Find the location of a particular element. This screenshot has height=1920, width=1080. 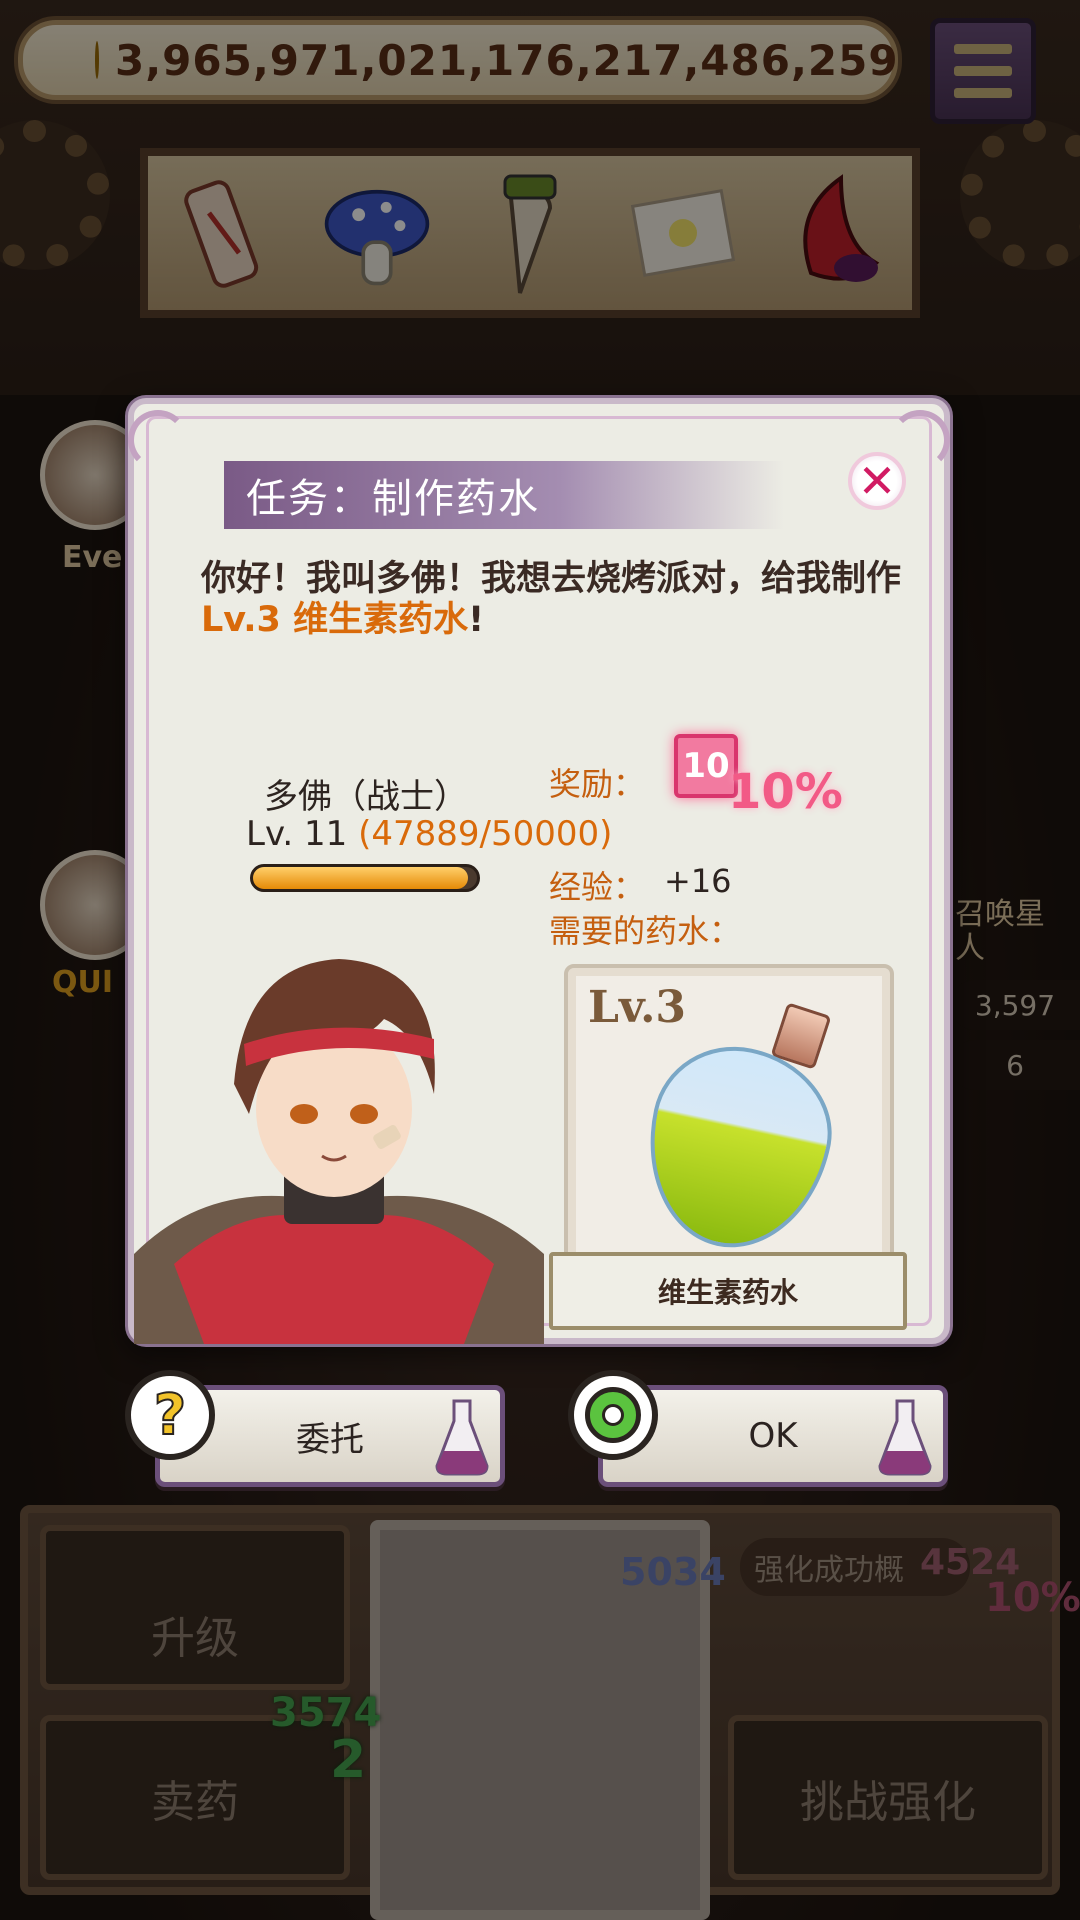

ok-button: OK is located at coordinates (758, 1428).